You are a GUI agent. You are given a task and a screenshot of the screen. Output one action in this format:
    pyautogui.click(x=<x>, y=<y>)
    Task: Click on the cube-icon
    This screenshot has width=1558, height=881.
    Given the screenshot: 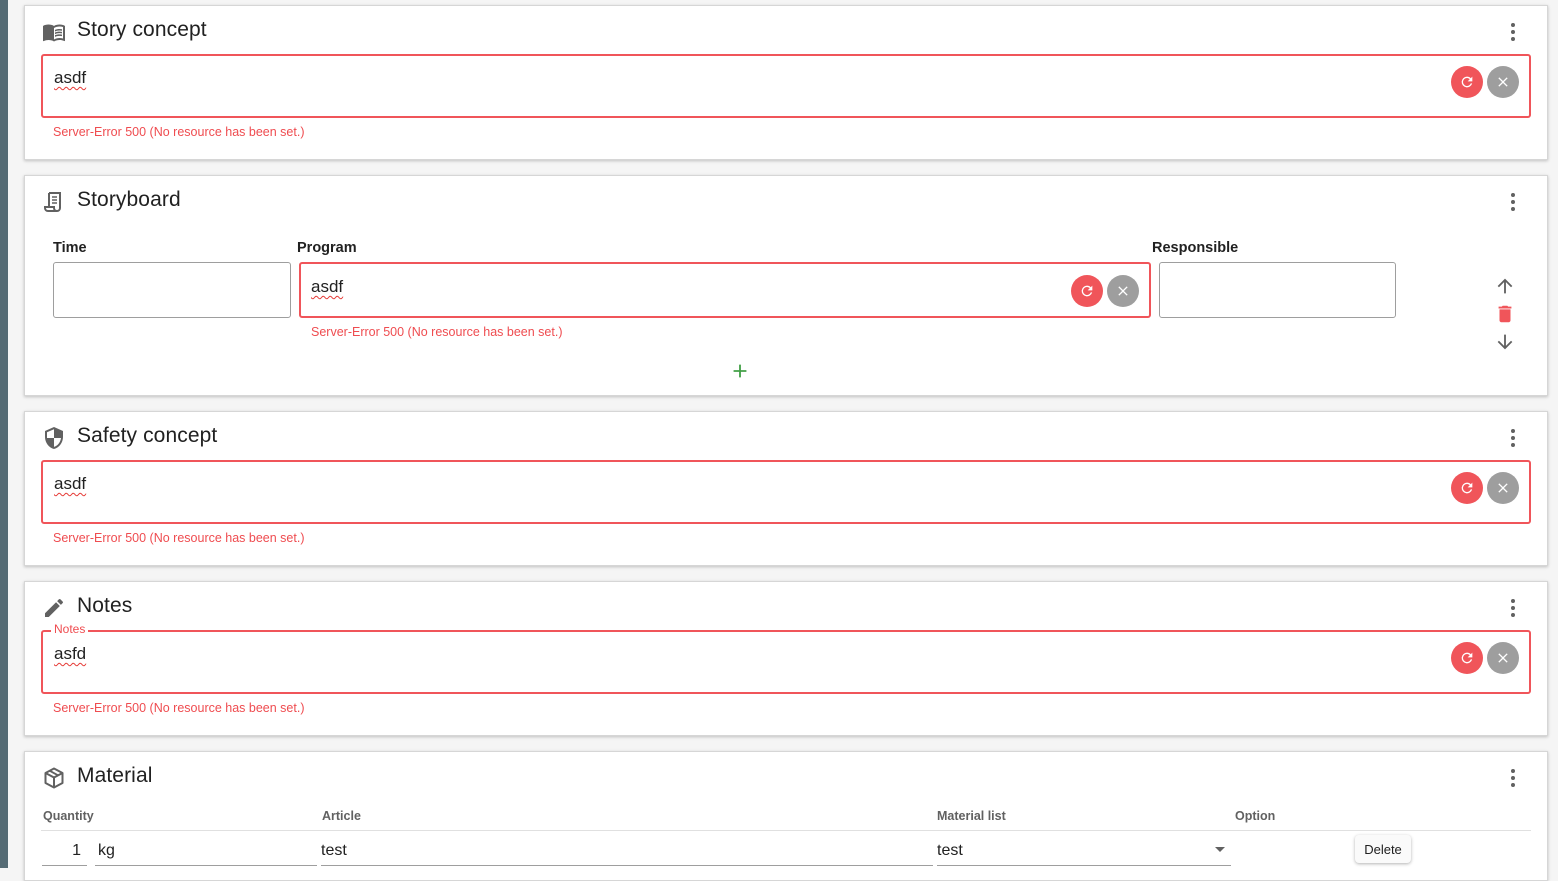 What is the action you would take?
    pyautogui.click(x=54, y=778)
    